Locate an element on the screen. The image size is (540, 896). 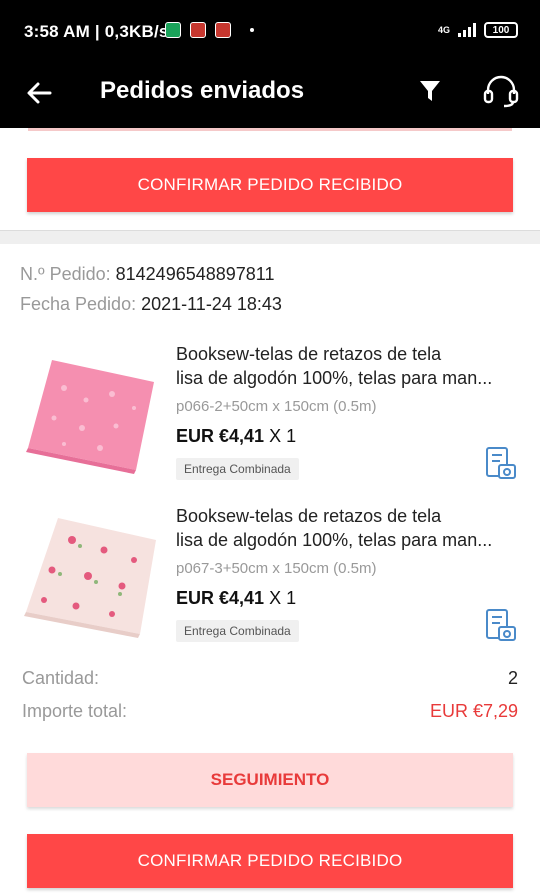
tracking-label: SEGUIMIENTO is located at coordinates (270, 779).